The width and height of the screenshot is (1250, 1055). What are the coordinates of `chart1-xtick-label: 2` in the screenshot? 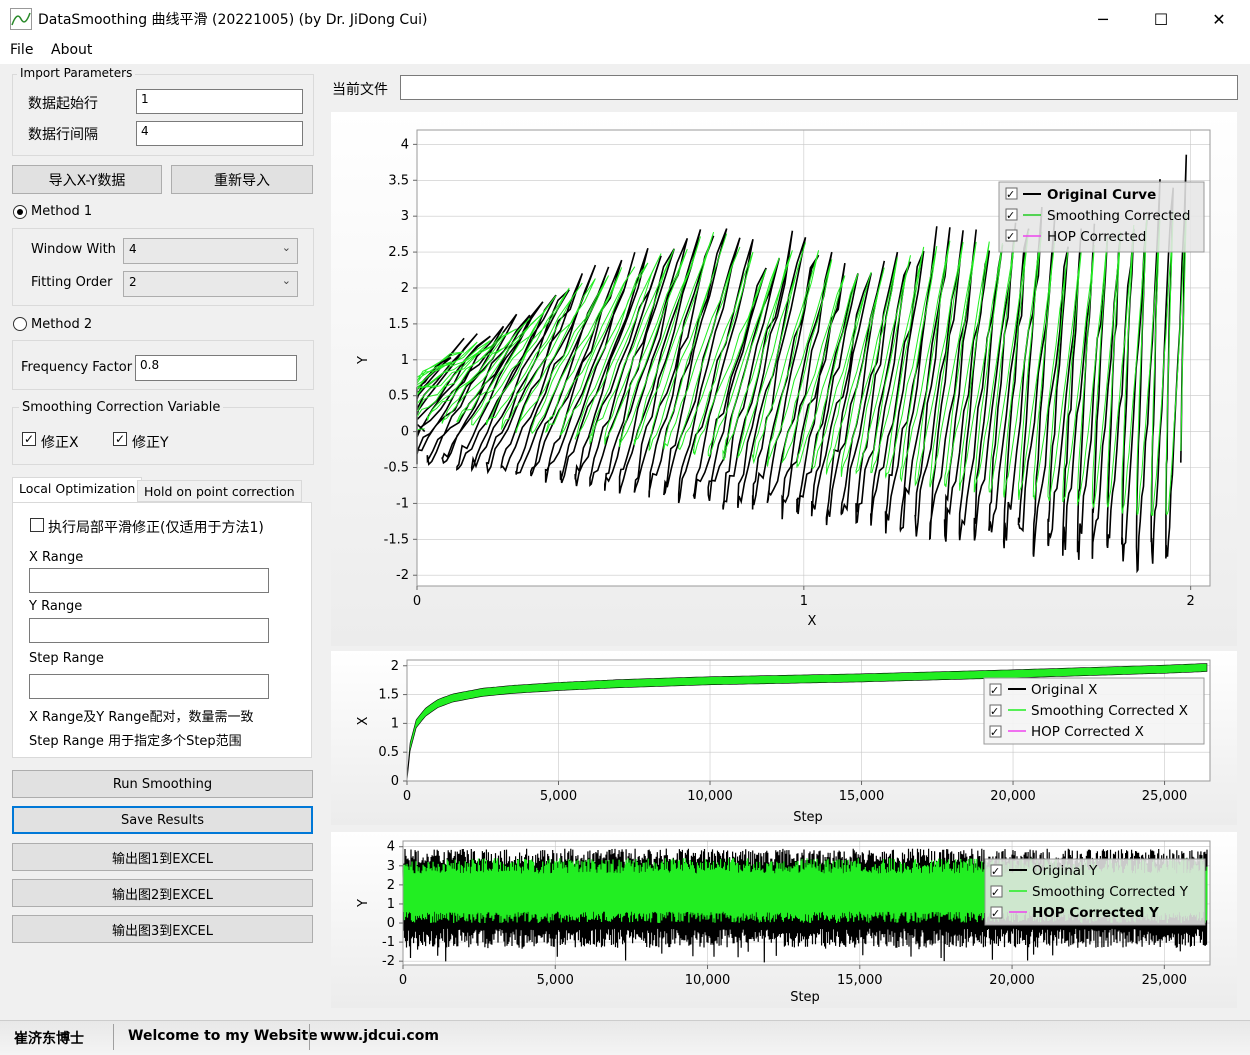 It's located at (1191, 601).